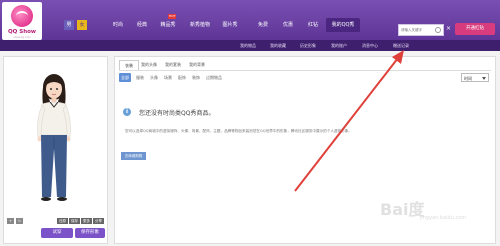 The width and height of the screenshot is (500, 246). What do you see at coordinates (182, 77) in the screenshot?
I see `filter-accessories: 配饰` at bounding box center [182, 77].